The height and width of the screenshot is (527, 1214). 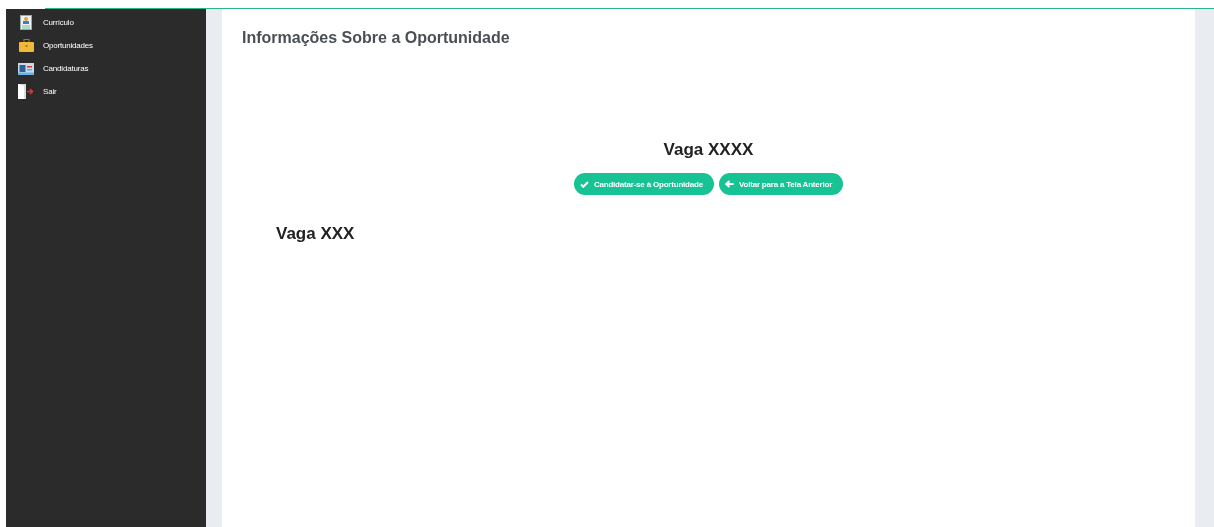 What do you see at coordinates (729, 184) in the screenshot?
I see `arrow-left-icon` at bounding box center [729, 184].